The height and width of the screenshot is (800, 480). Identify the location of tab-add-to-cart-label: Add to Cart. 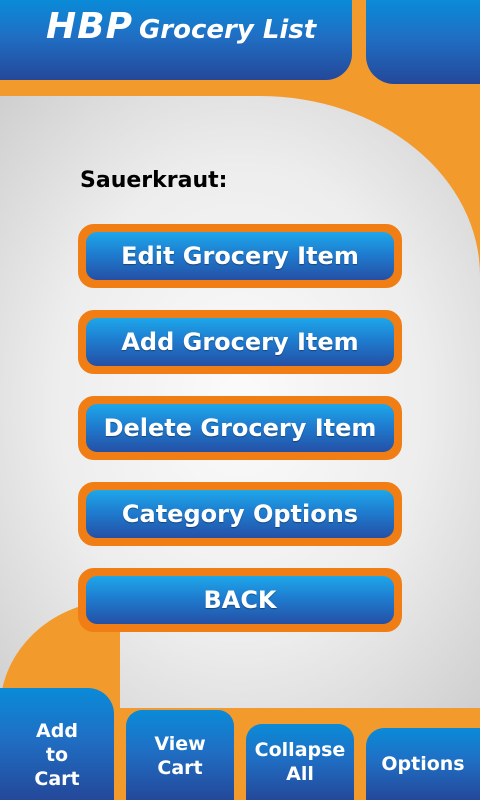
(56, 744).